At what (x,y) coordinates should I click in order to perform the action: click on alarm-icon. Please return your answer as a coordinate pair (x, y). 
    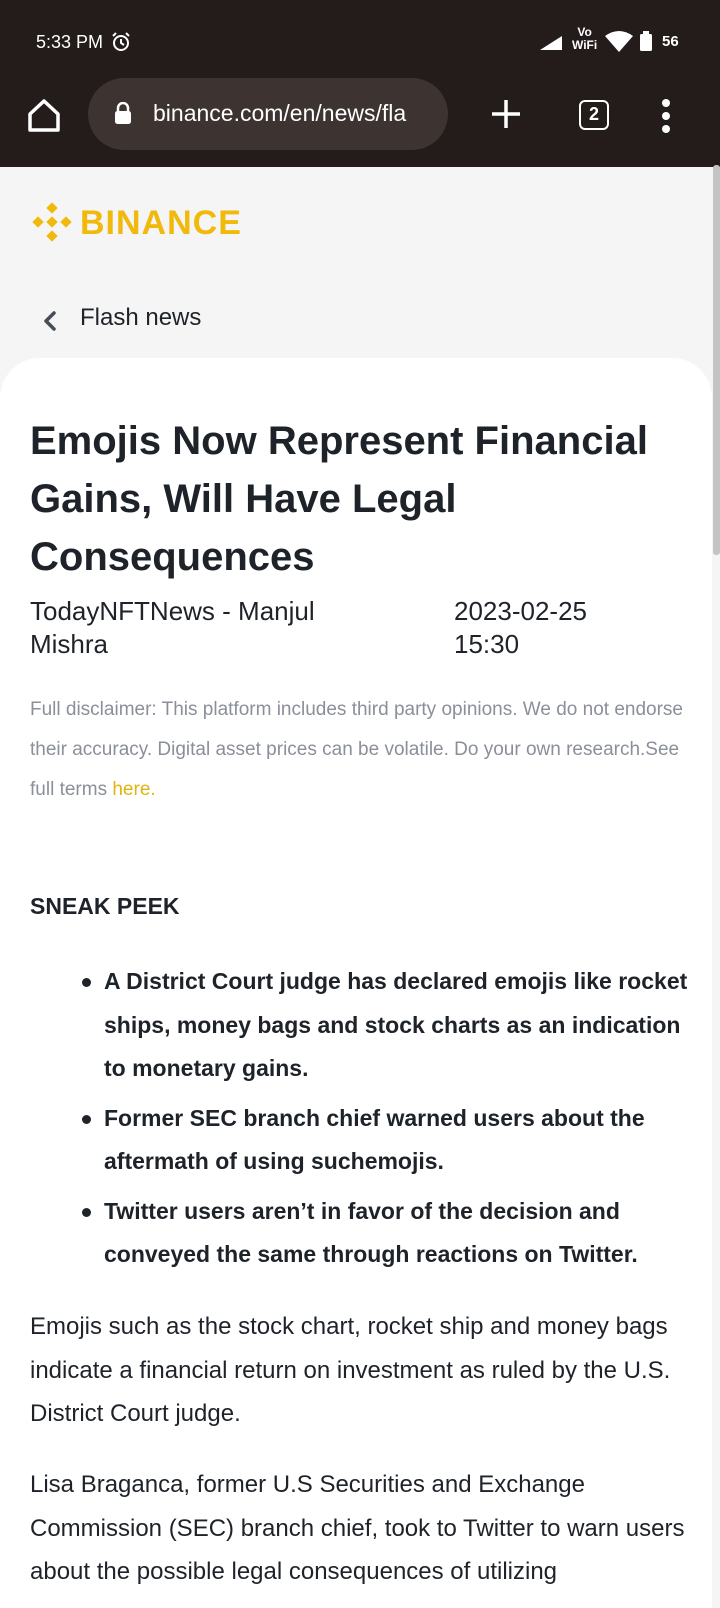
    Looking at the image, I should click on (121, 41).